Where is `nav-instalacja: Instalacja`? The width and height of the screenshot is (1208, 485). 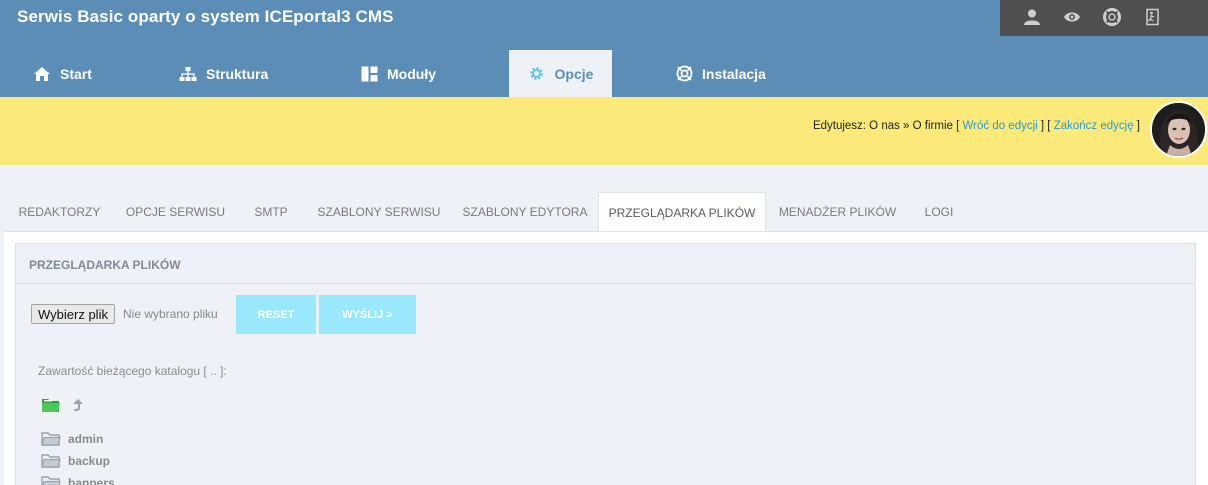 nav-instalacja: Instalacja is located at coordinates (720, 73).